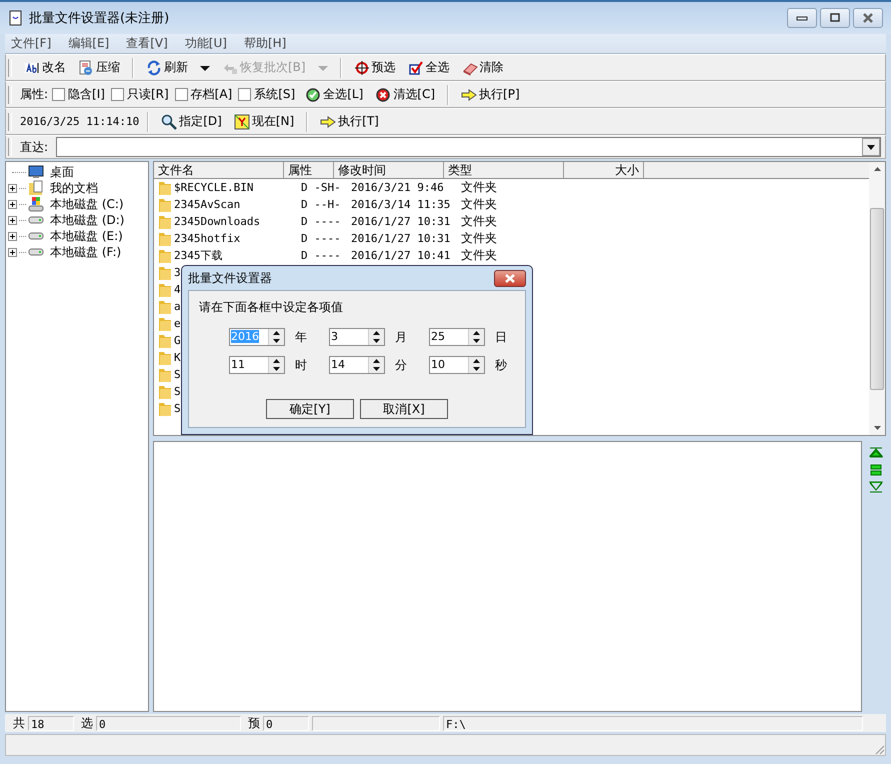  Describe the element at coordinates (490, 94) in the screenshot. I see `toolbar-button: 执行[P]` at that location.